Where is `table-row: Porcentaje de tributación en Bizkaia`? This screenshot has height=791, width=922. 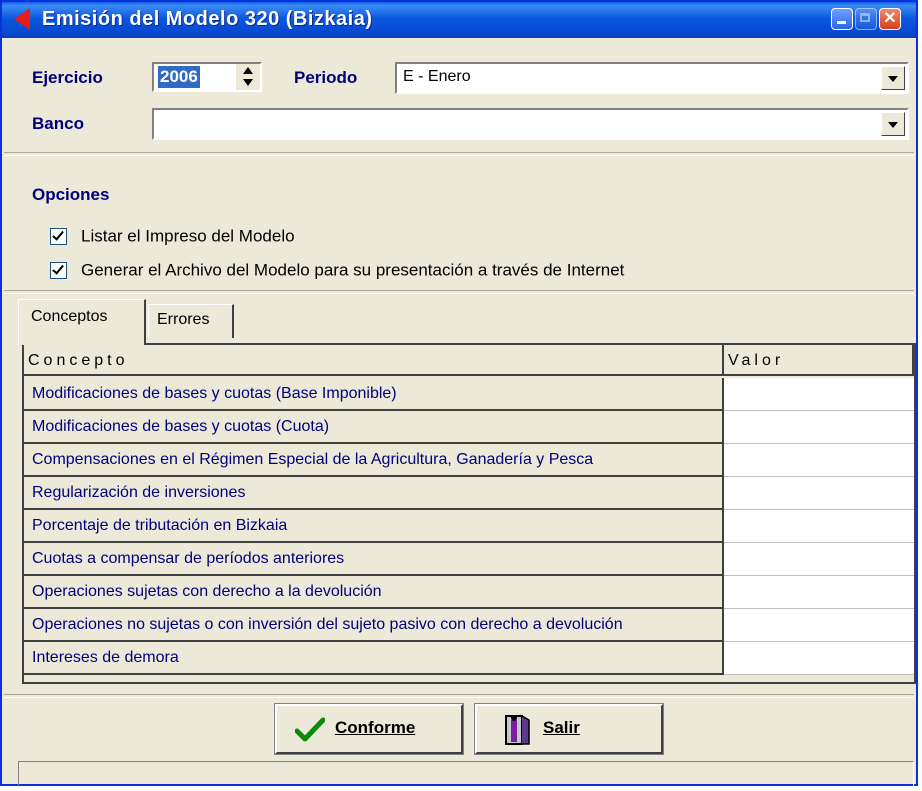
table-row: Porcentaje de tributación en Bizkaia is located at coordinates (469, 526).